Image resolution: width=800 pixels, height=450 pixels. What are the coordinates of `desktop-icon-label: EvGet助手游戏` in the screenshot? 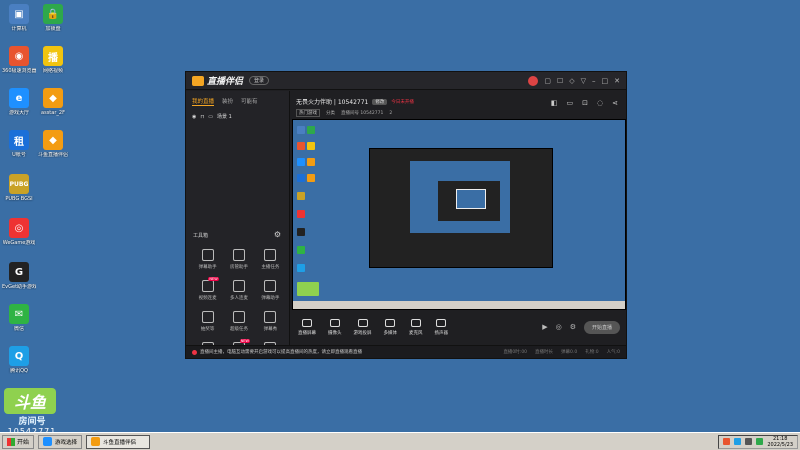 It's located at (19, 287).